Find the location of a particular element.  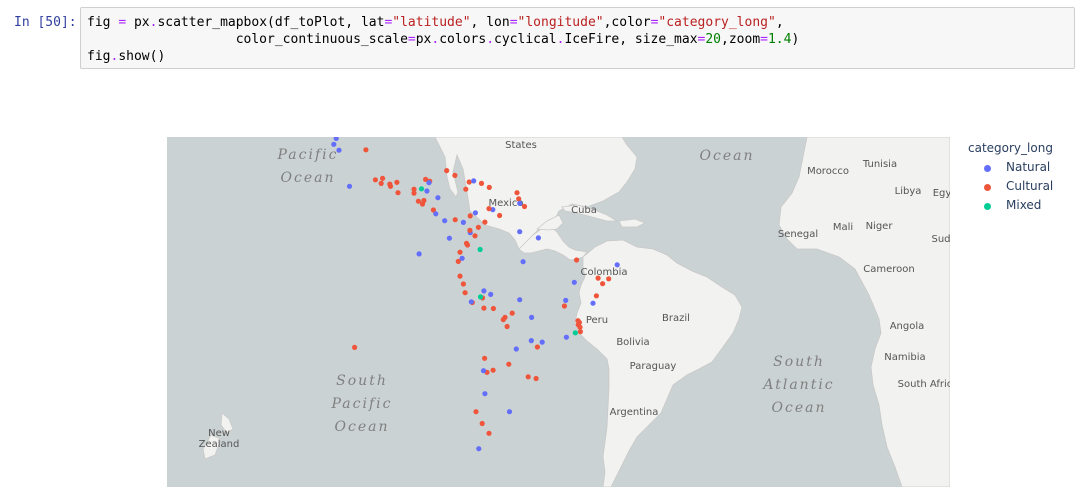

label-pacific-ocean: Pacific Ocean is located at coordinates (308, 166).